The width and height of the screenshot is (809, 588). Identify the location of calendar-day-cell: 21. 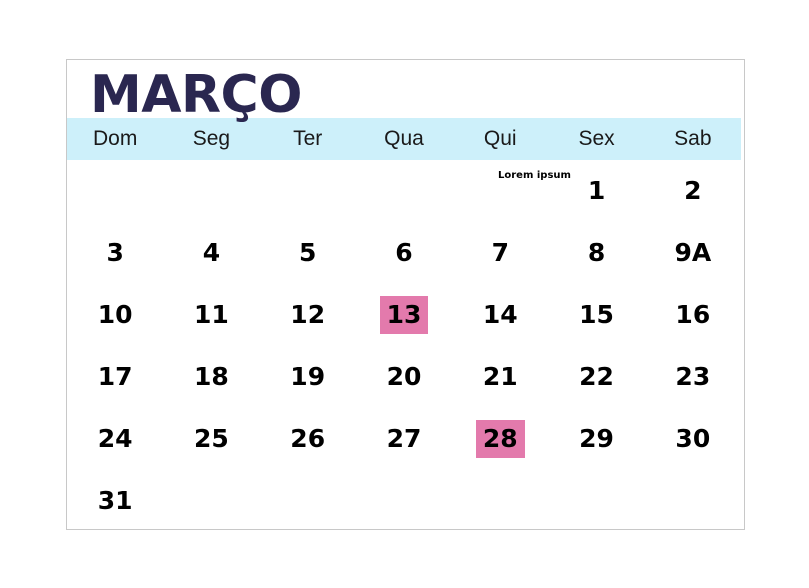
(500, 377).